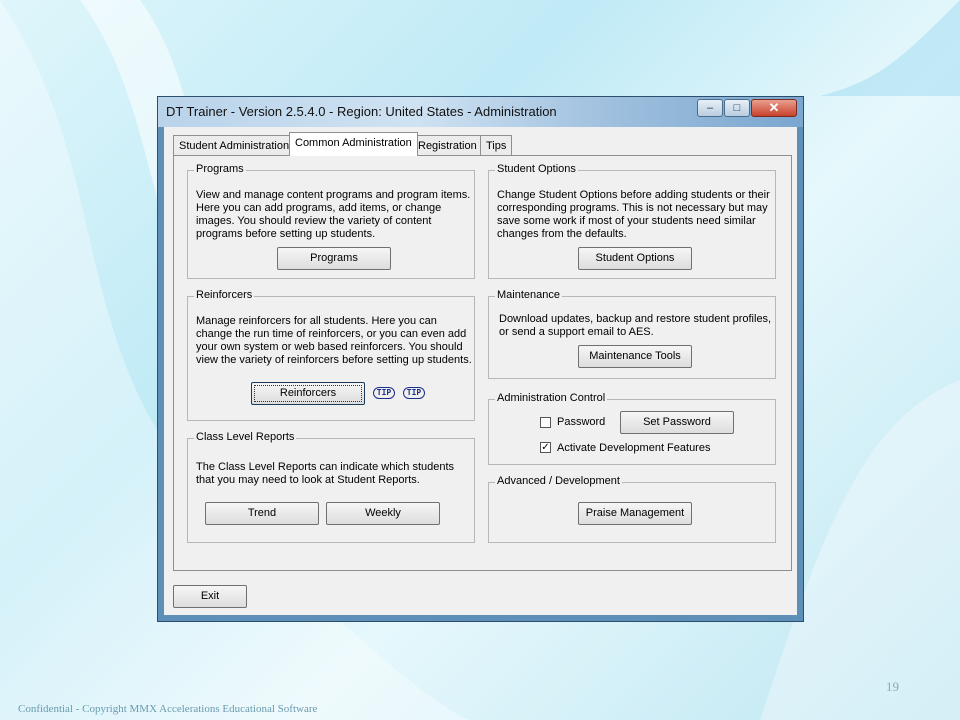 This screenshot has height=720, width=960. I want to click on advanced-development-group: Advanced / Development Praise Management, so click(632, 509).